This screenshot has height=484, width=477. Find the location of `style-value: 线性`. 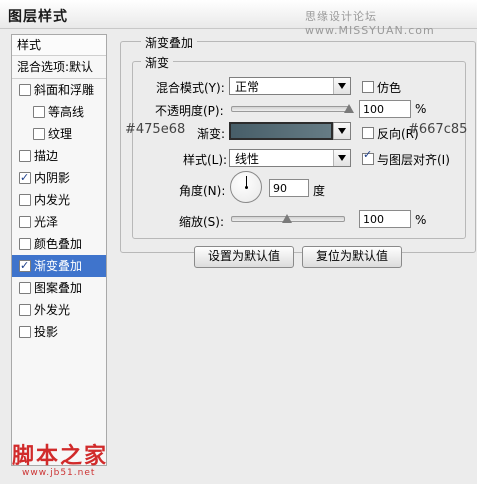

style-value: 线性 is located at coordinates (247, 159).